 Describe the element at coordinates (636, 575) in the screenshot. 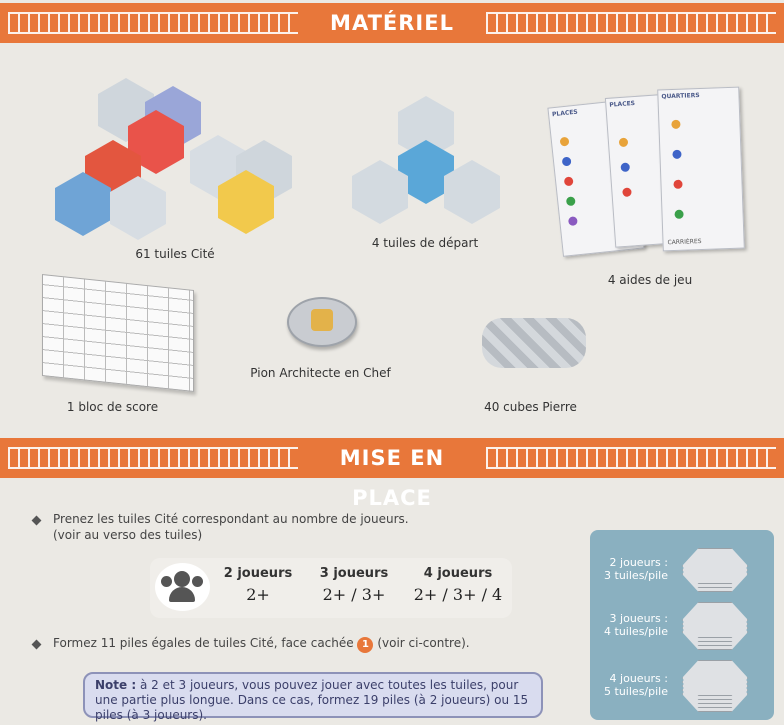

I see `panel-row-1-line2: 3 tuiles/pile` at that location.